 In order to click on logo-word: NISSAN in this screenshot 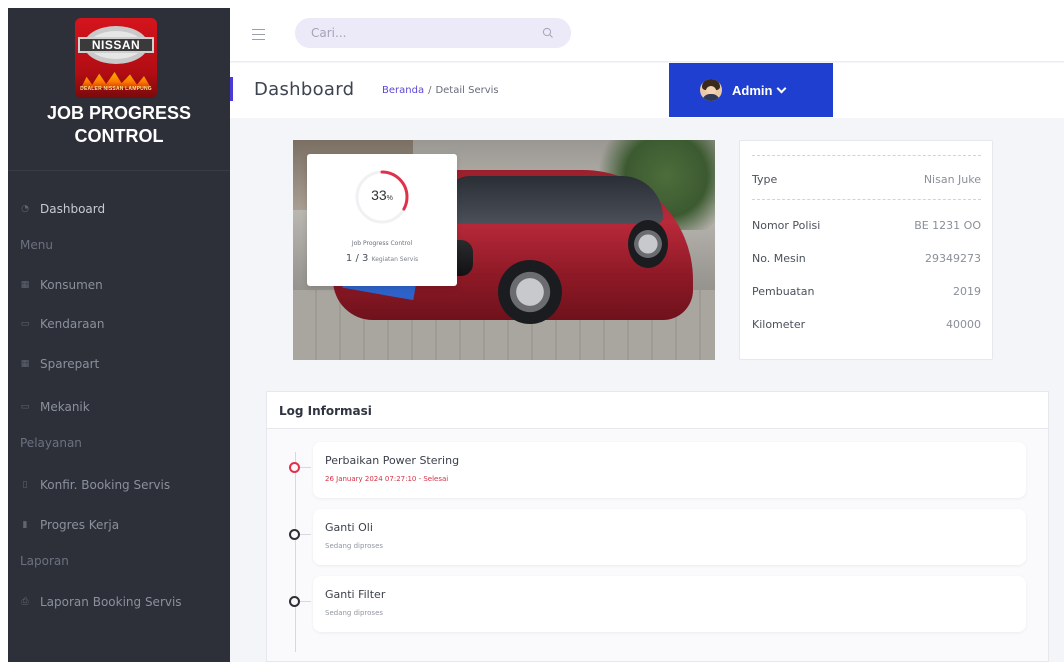, I will do `click(116, 45)`.